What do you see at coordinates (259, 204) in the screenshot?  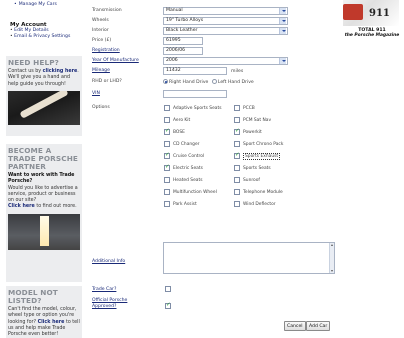 I see `option-label: Wind Deflector` at bounding box center [259, 204].